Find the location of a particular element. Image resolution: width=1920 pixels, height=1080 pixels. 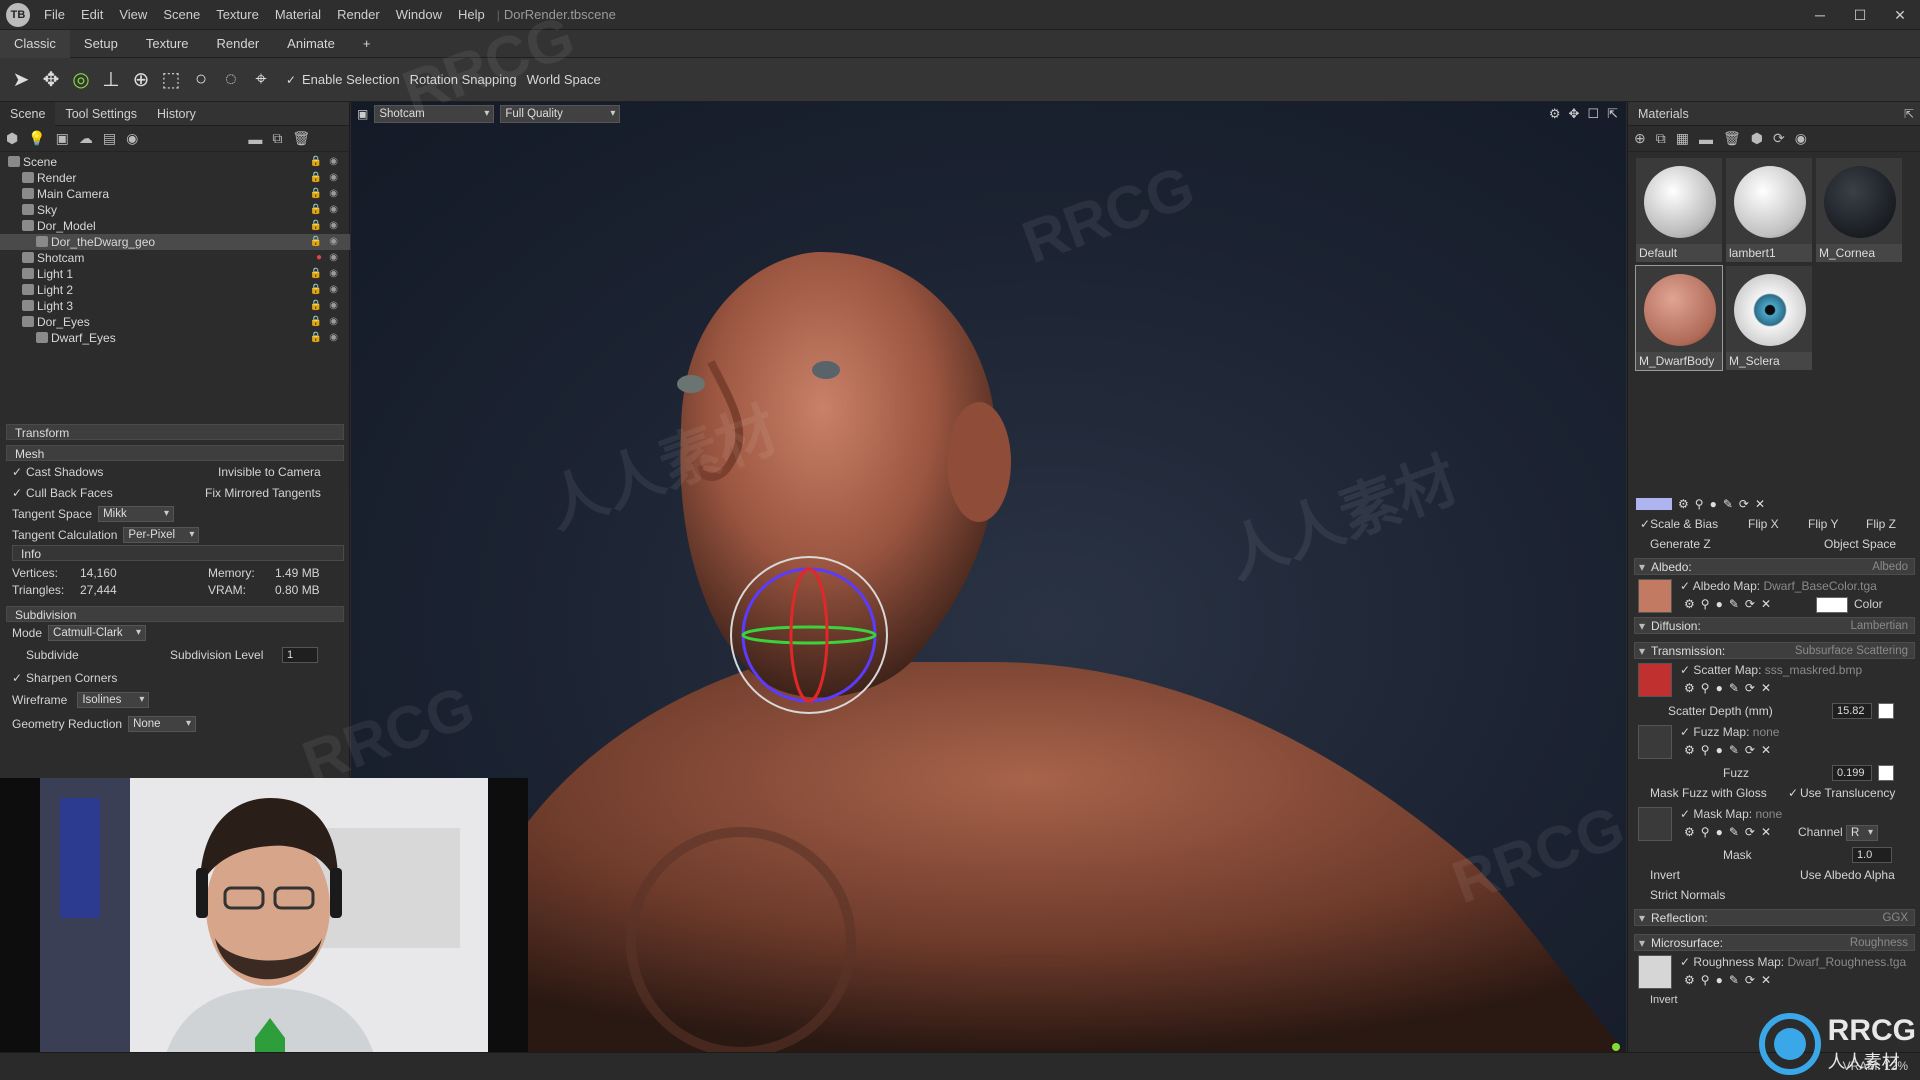

fuzz-thumbnail is located at coordinates (1655, 742).